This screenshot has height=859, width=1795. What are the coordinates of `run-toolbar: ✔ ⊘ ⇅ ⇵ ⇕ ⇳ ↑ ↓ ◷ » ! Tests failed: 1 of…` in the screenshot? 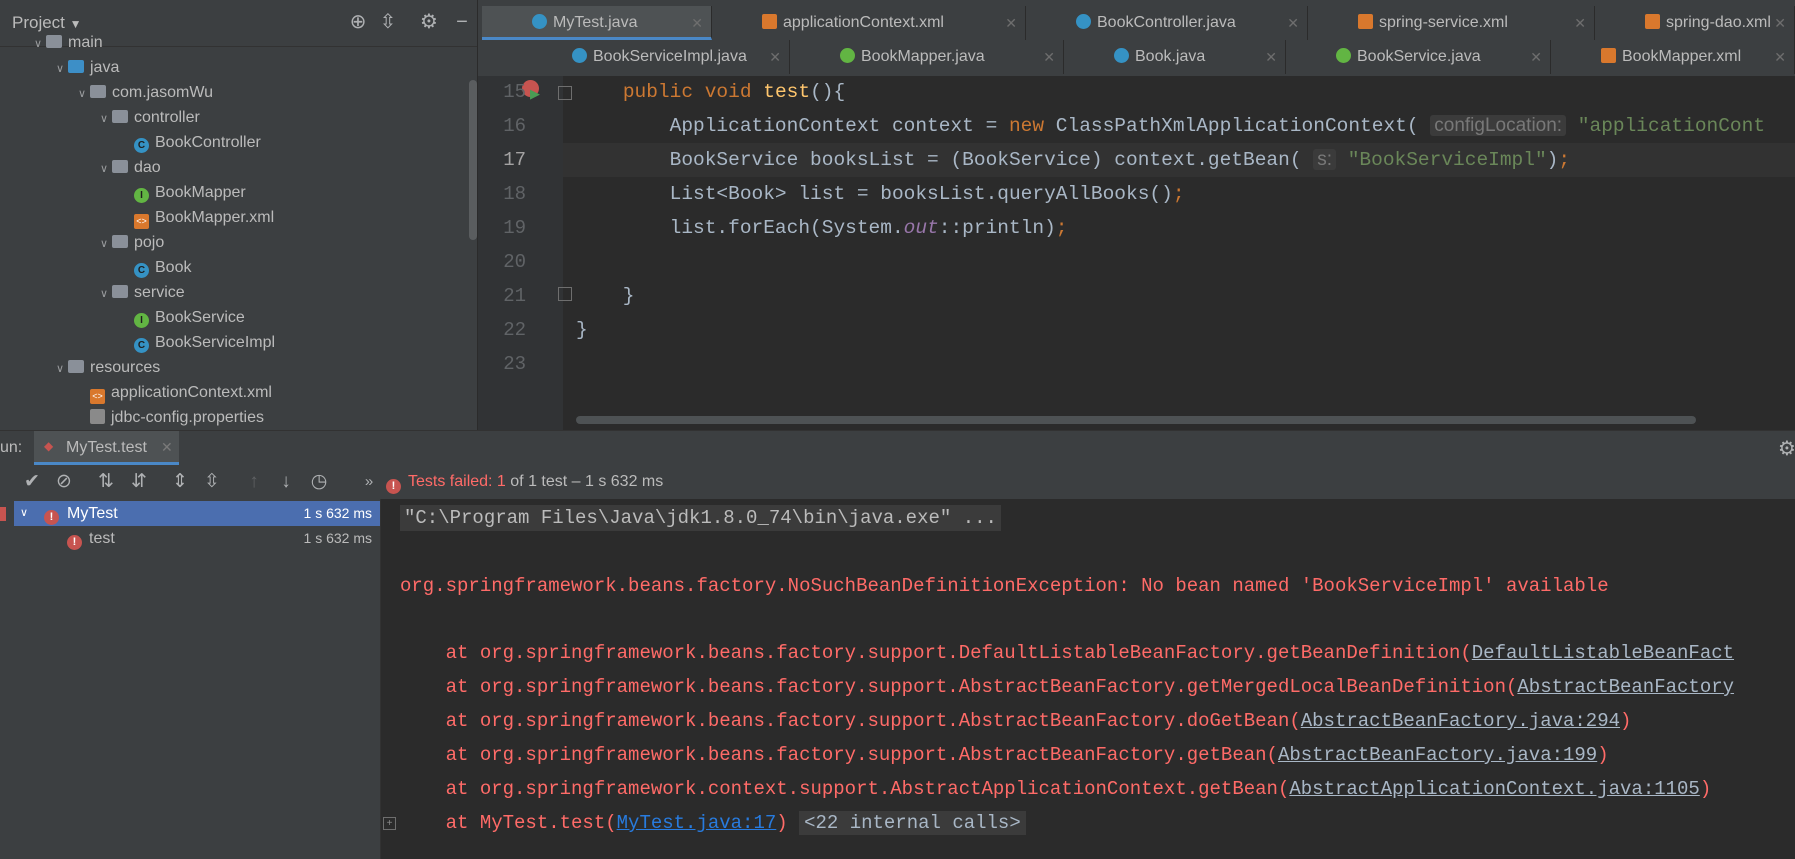 It's located at (897, 482).